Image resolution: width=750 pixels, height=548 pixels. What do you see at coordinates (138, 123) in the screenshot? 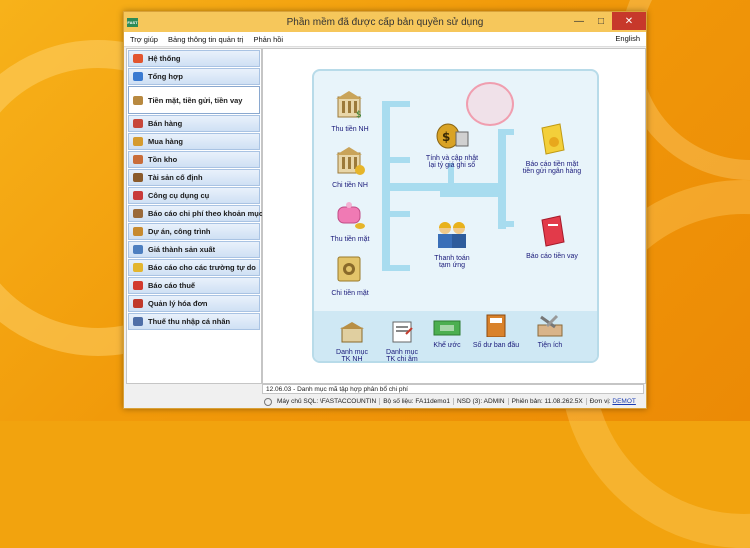
I see `sales-icon` at bounding box center [138, 123].